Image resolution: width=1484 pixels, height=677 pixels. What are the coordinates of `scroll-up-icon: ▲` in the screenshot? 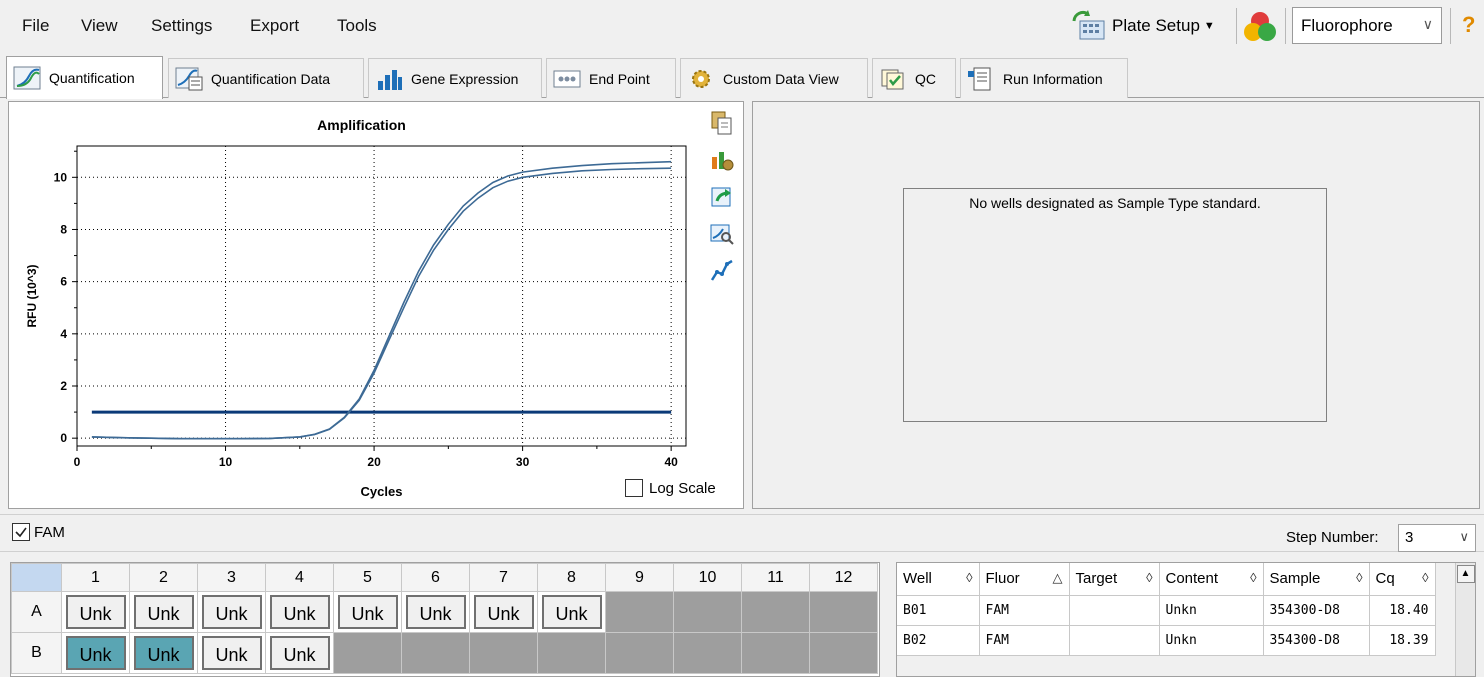 It's located at (1465, 574).